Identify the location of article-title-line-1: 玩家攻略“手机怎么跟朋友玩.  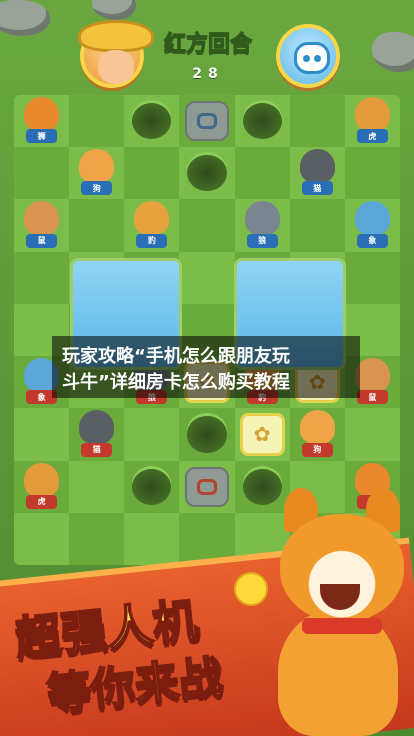
(176, 356).